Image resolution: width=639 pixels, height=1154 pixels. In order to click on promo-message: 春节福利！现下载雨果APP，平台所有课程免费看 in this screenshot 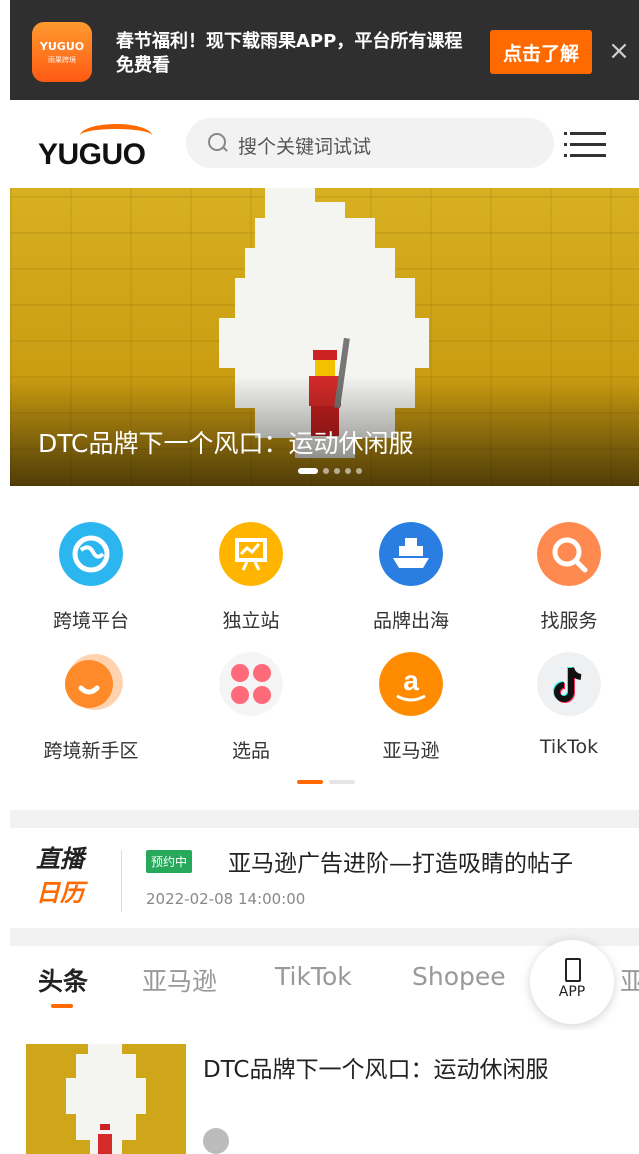, I will do `click(289, 53)`.